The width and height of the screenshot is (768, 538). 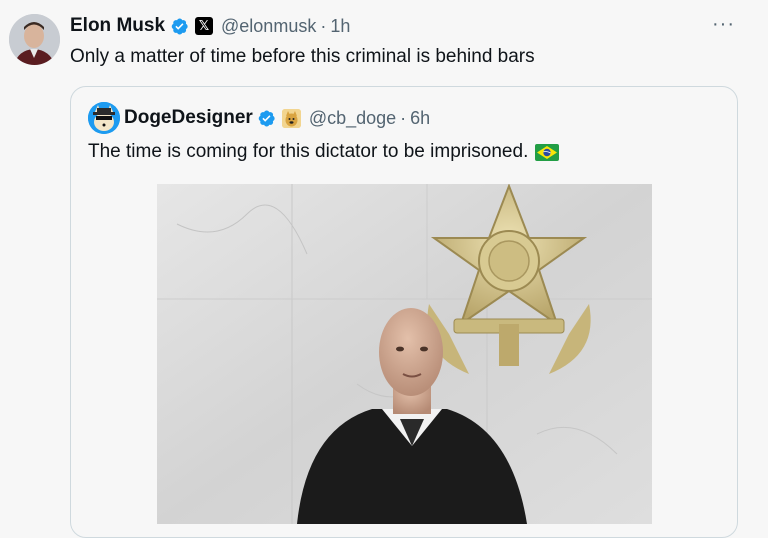 I want to click on author-name: Elon Musk, so click(x=117, y=26).